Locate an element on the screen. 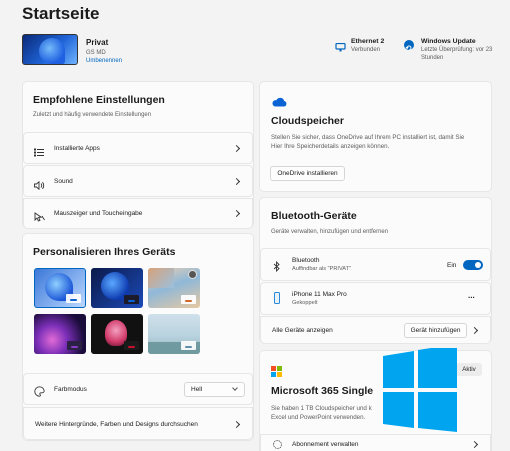  bluetooth-toggle is located at coordinates (473, 265).